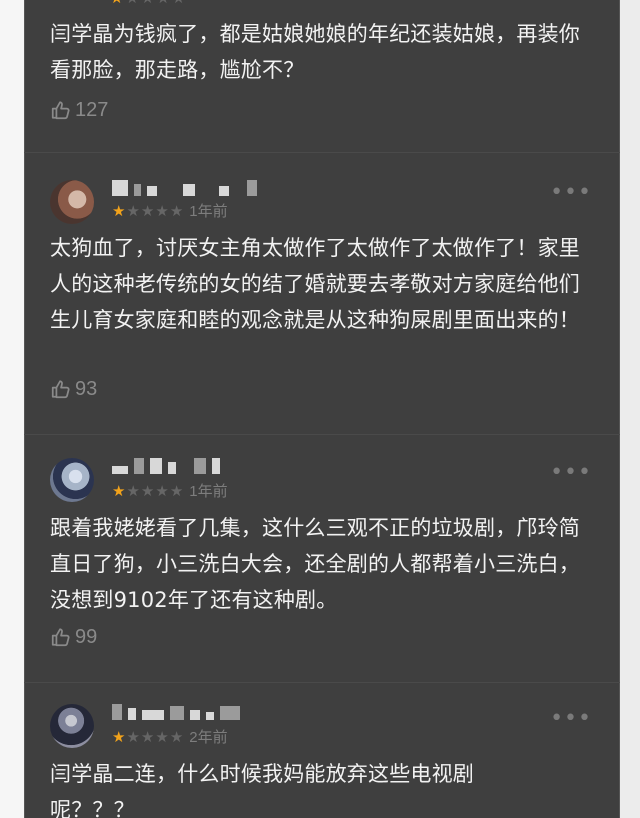 Image resolution: width=640 pixels, height=818 pixels. What do you see at coordinates (73, 637) in the screenshot?
I see `like-button: 99` at bounding box center [73, 637].